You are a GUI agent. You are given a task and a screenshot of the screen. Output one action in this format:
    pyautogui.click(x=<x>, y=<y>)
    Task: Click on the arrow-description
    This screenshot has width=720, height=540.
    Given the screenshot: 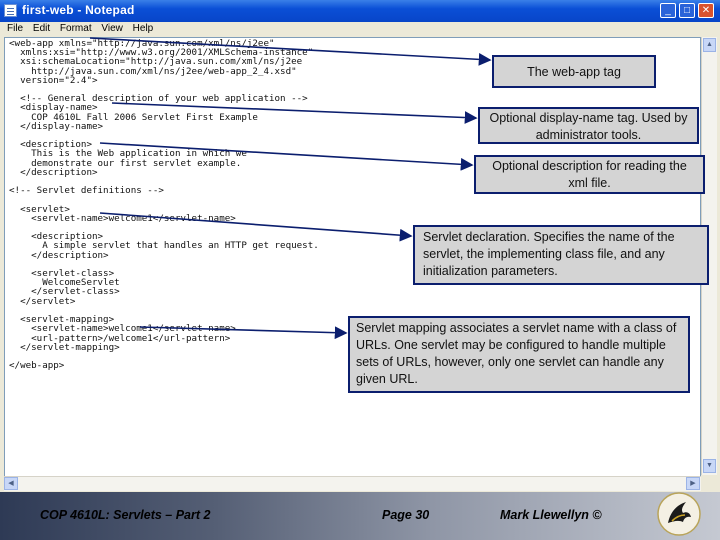 What is the action you would take?
    pyautogui.click(x=286, y=156)
    